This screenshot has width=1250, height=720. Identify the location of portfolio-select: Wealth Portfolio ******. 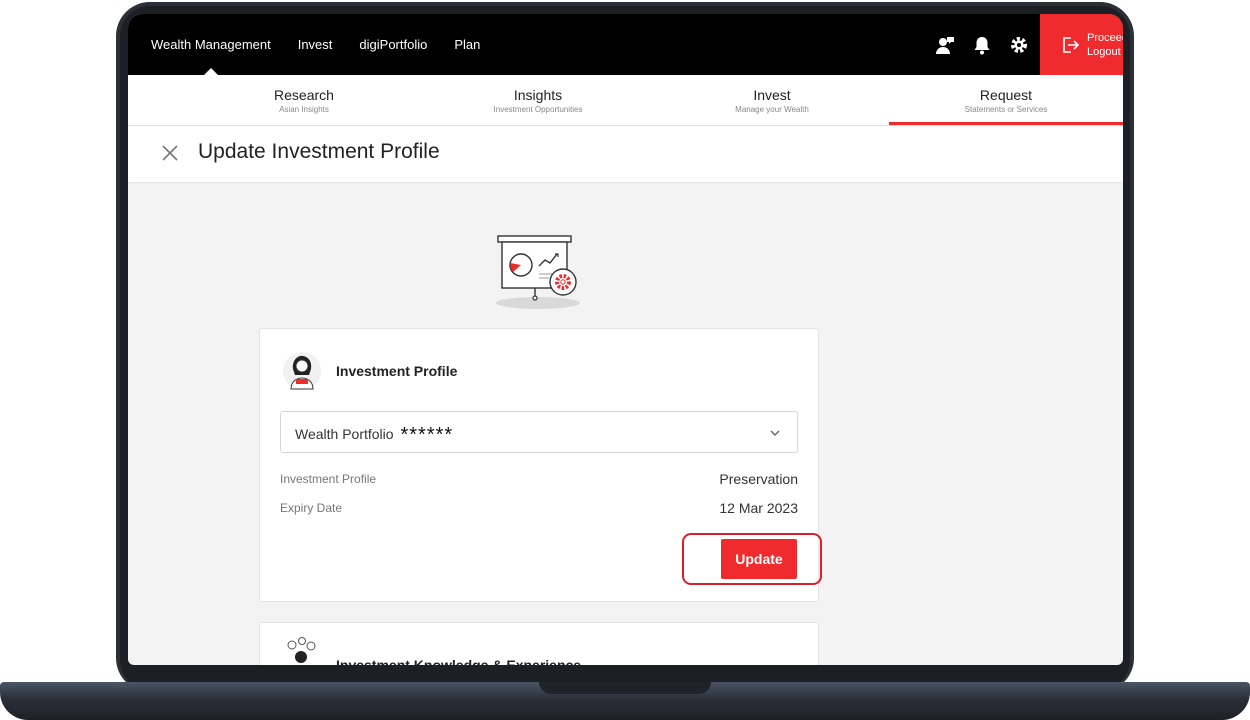
(539, 432).